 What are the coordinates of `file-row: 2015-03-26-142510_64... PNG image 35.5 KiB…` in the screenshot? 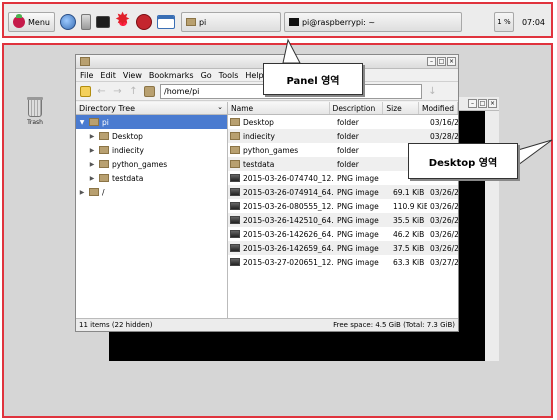 It's located at (343, 220).